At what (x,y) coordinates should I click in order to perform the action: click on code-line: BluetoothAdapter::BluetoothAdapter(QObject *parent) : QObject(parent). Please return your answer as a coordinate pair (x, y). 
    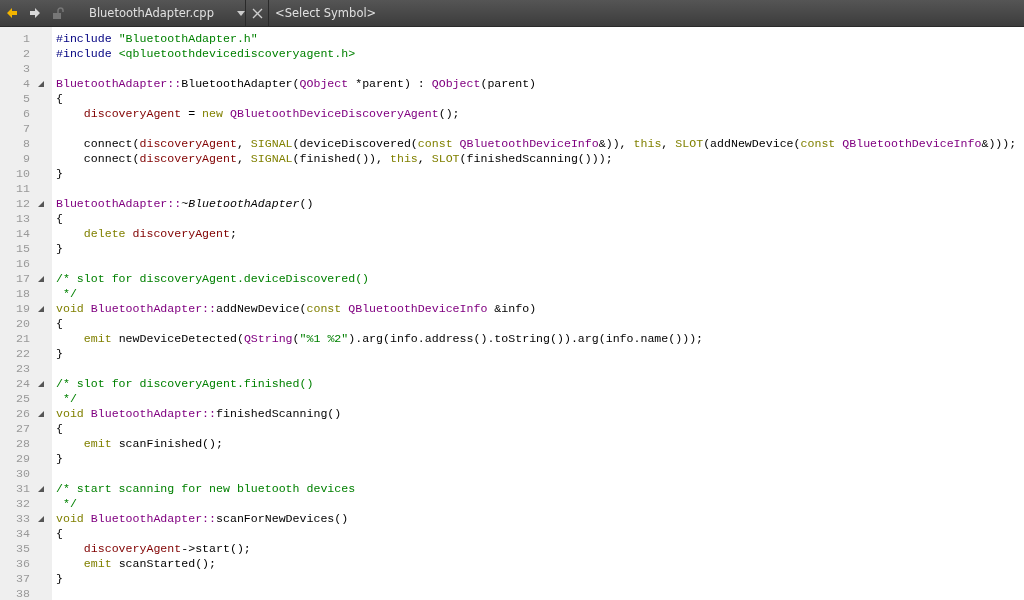
    Looking at the image, I should click on (296, 83).